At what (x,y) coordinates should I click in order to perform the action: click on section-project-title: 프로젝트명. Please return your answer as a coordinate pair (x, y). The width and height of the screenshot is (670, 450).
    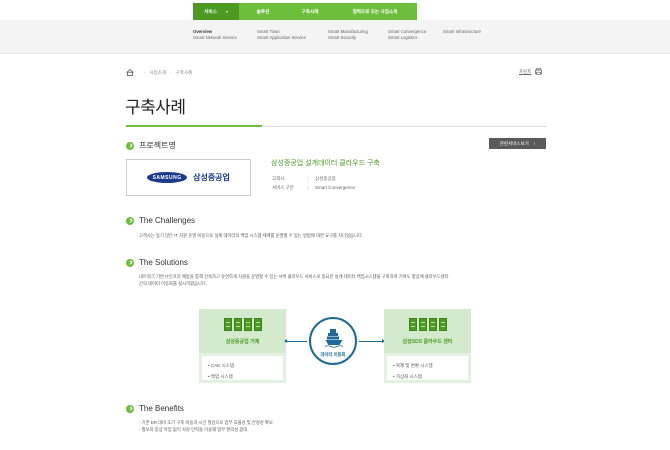
    Looking at the image, I should click on (157, 145).